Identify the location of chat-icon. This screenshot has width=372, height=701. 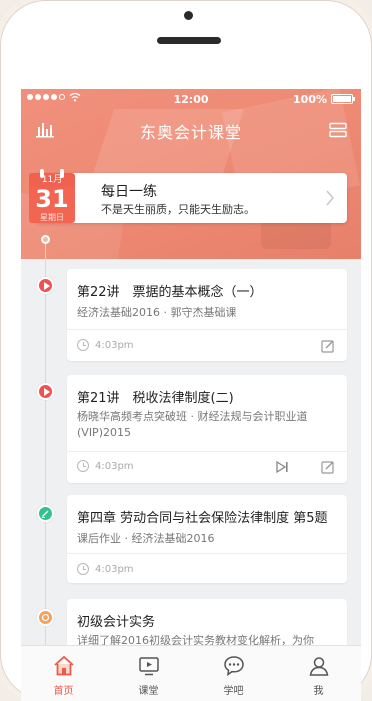
(233, 666).